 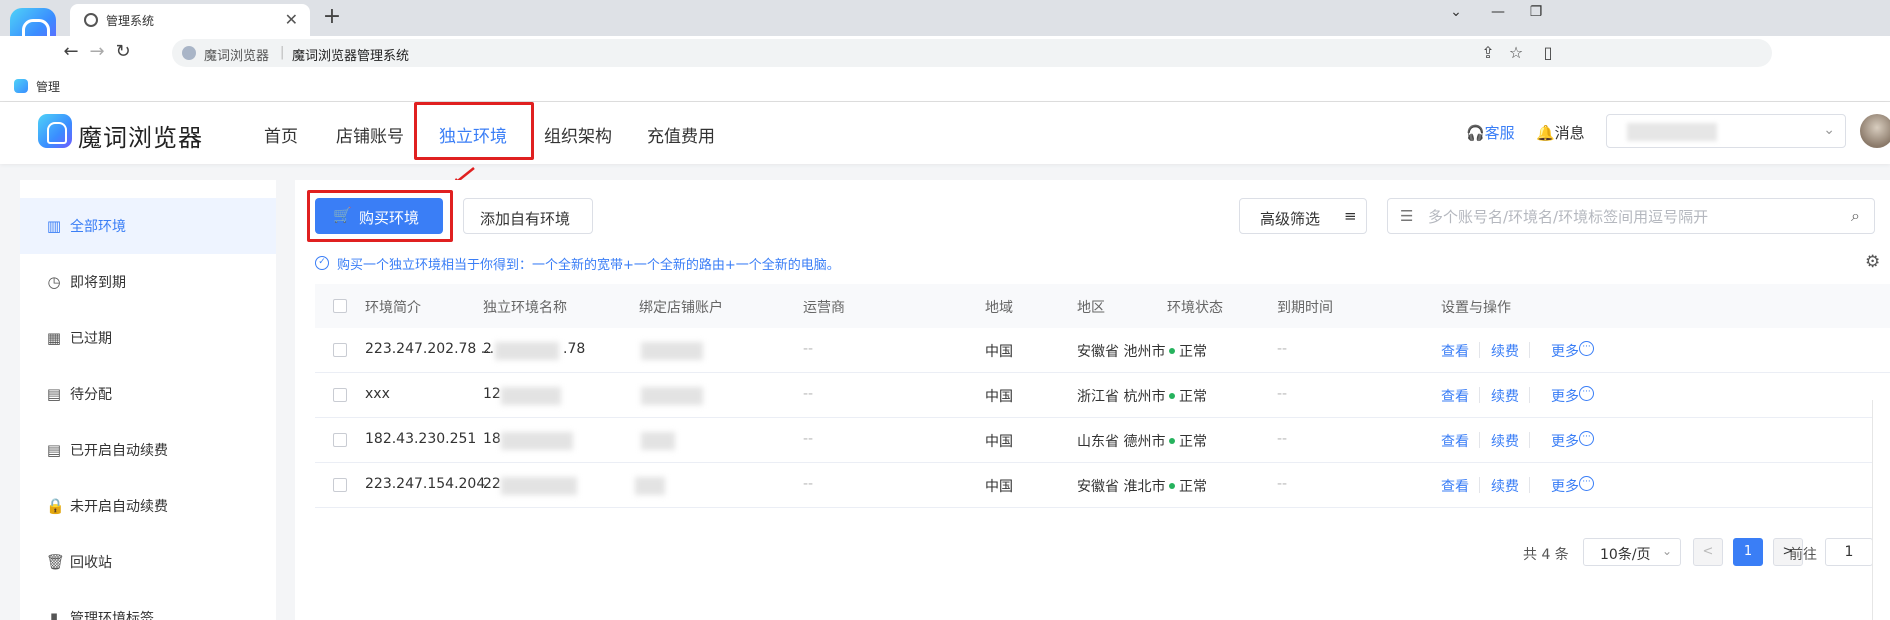 What do you see at coordinates (123, 51) in the screenshot?
I see `reload-button: ↻` at bounding box center [123, 51].